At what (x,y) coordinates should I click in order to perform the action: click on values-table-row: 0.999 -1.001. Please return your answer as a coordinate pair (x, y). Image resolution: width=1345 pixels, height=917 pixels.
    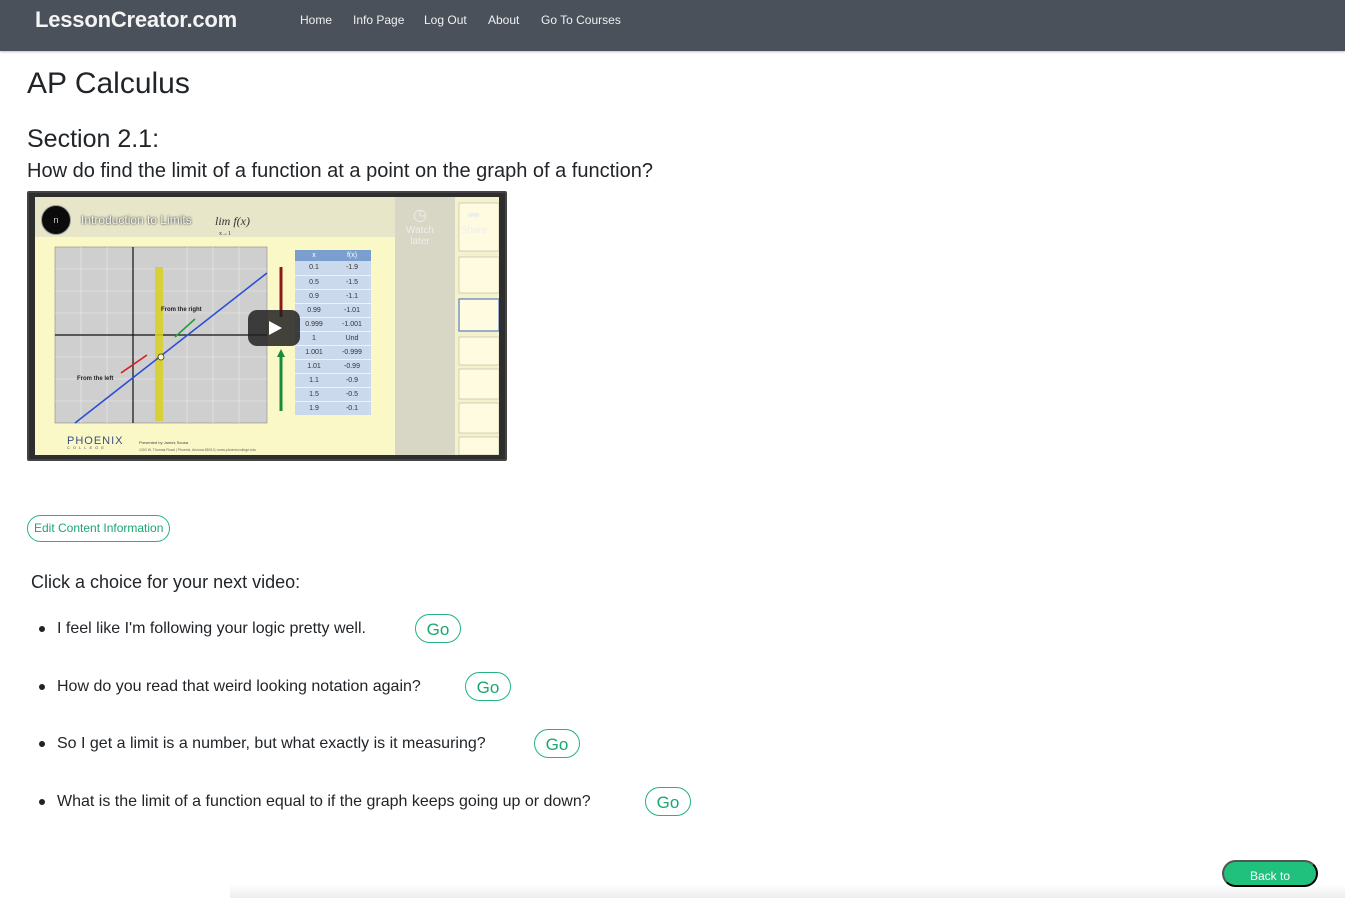
    Looking at the image, I should click on (333, 324).